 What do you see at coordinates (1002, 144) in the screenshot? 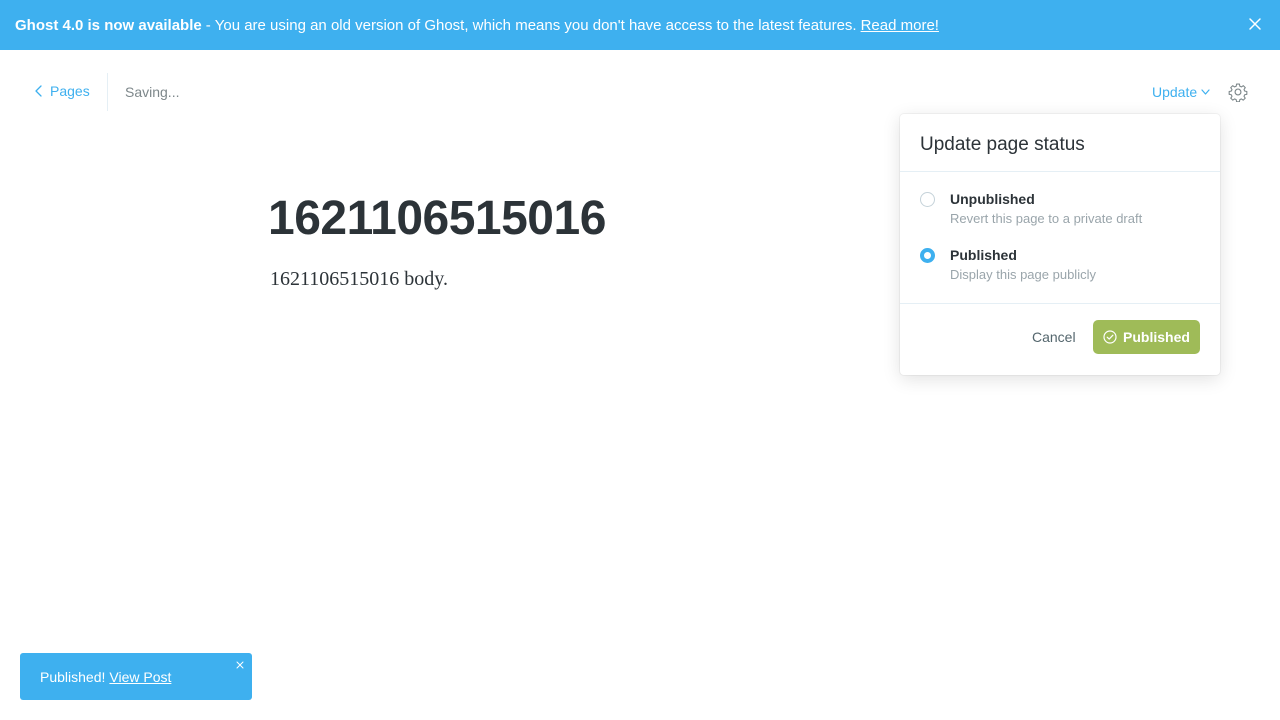
I see `dropdown-title: Update page status` at bounding box center [1002, 144].